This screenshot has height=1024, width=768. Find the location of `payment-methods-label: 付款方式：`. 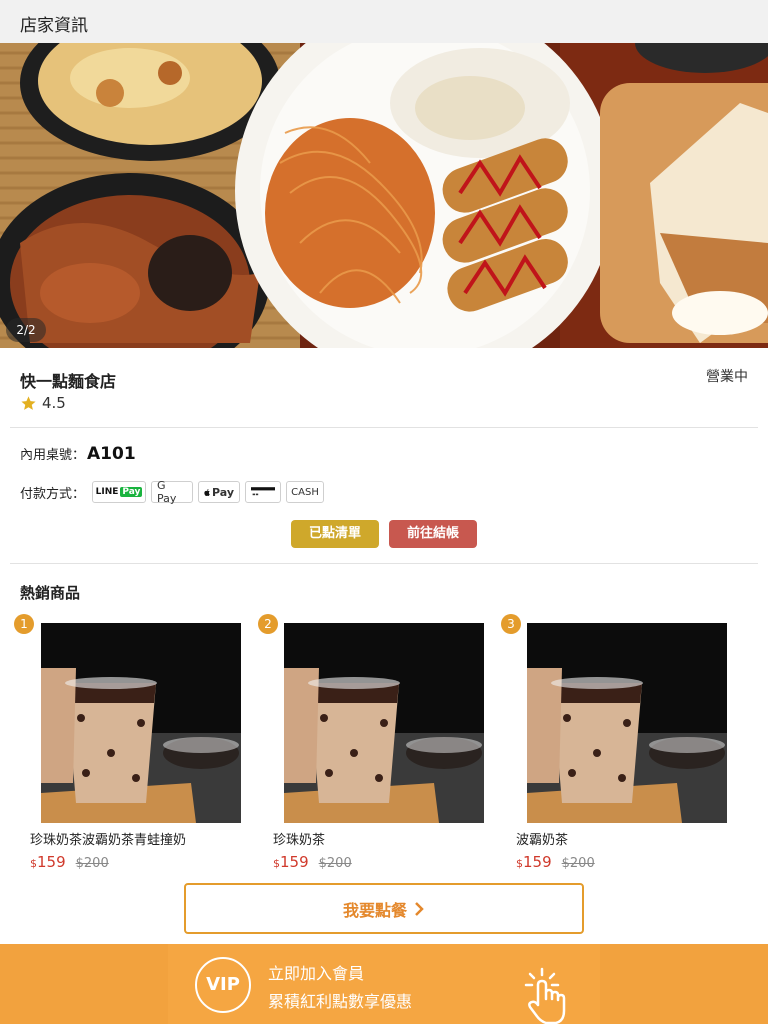

payment-methods-label: 付款方式： is located at coordinates (53, 494).